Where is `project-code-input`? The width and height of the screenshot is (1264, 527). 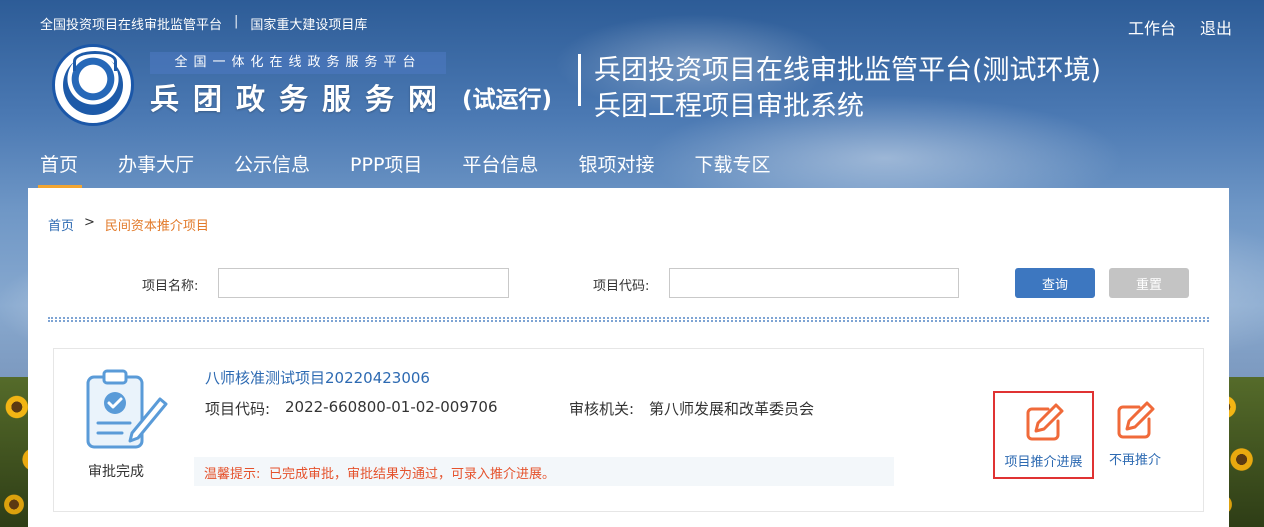
project-code-input is located at coordinates (814, 283).